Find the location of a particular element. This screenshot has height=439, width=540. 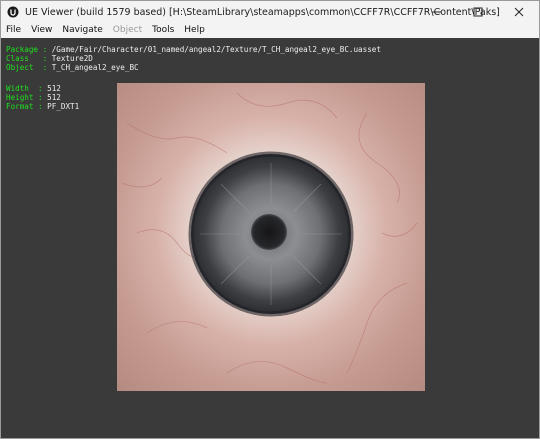

minimize-button is located at coordinates (436, 12).